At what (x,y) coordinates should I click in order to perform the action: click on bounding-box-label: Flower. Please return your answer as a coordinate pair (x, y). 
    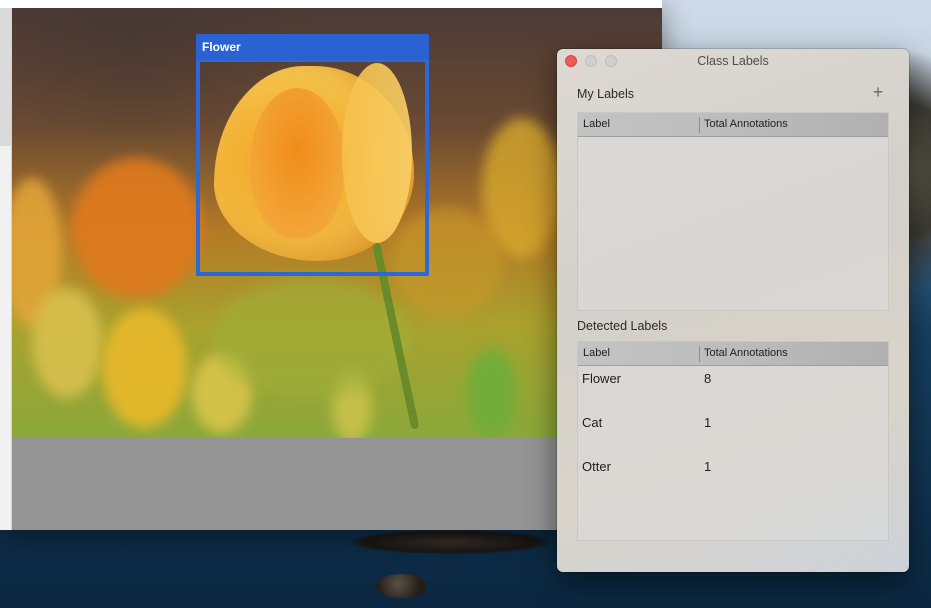
    Looking at the image, I should click on (312, 47).